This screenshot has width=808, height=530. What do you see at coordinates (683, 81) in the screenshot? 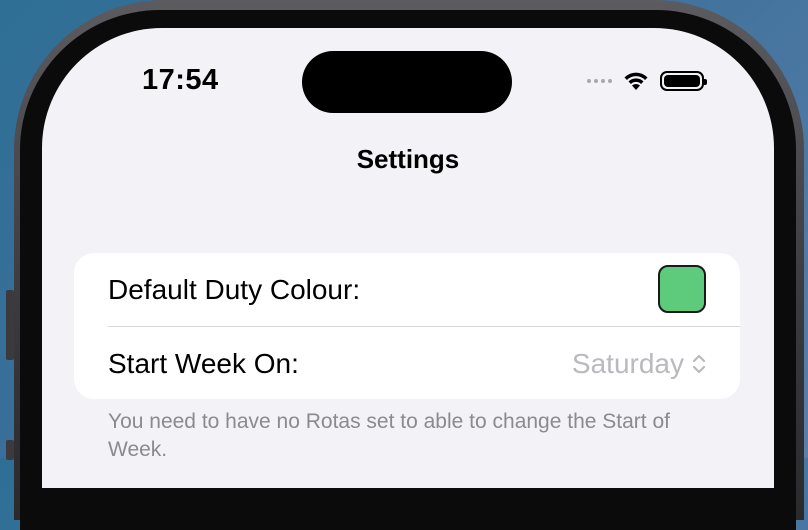
I see `battery-icon` at bounding box center [683, 81].